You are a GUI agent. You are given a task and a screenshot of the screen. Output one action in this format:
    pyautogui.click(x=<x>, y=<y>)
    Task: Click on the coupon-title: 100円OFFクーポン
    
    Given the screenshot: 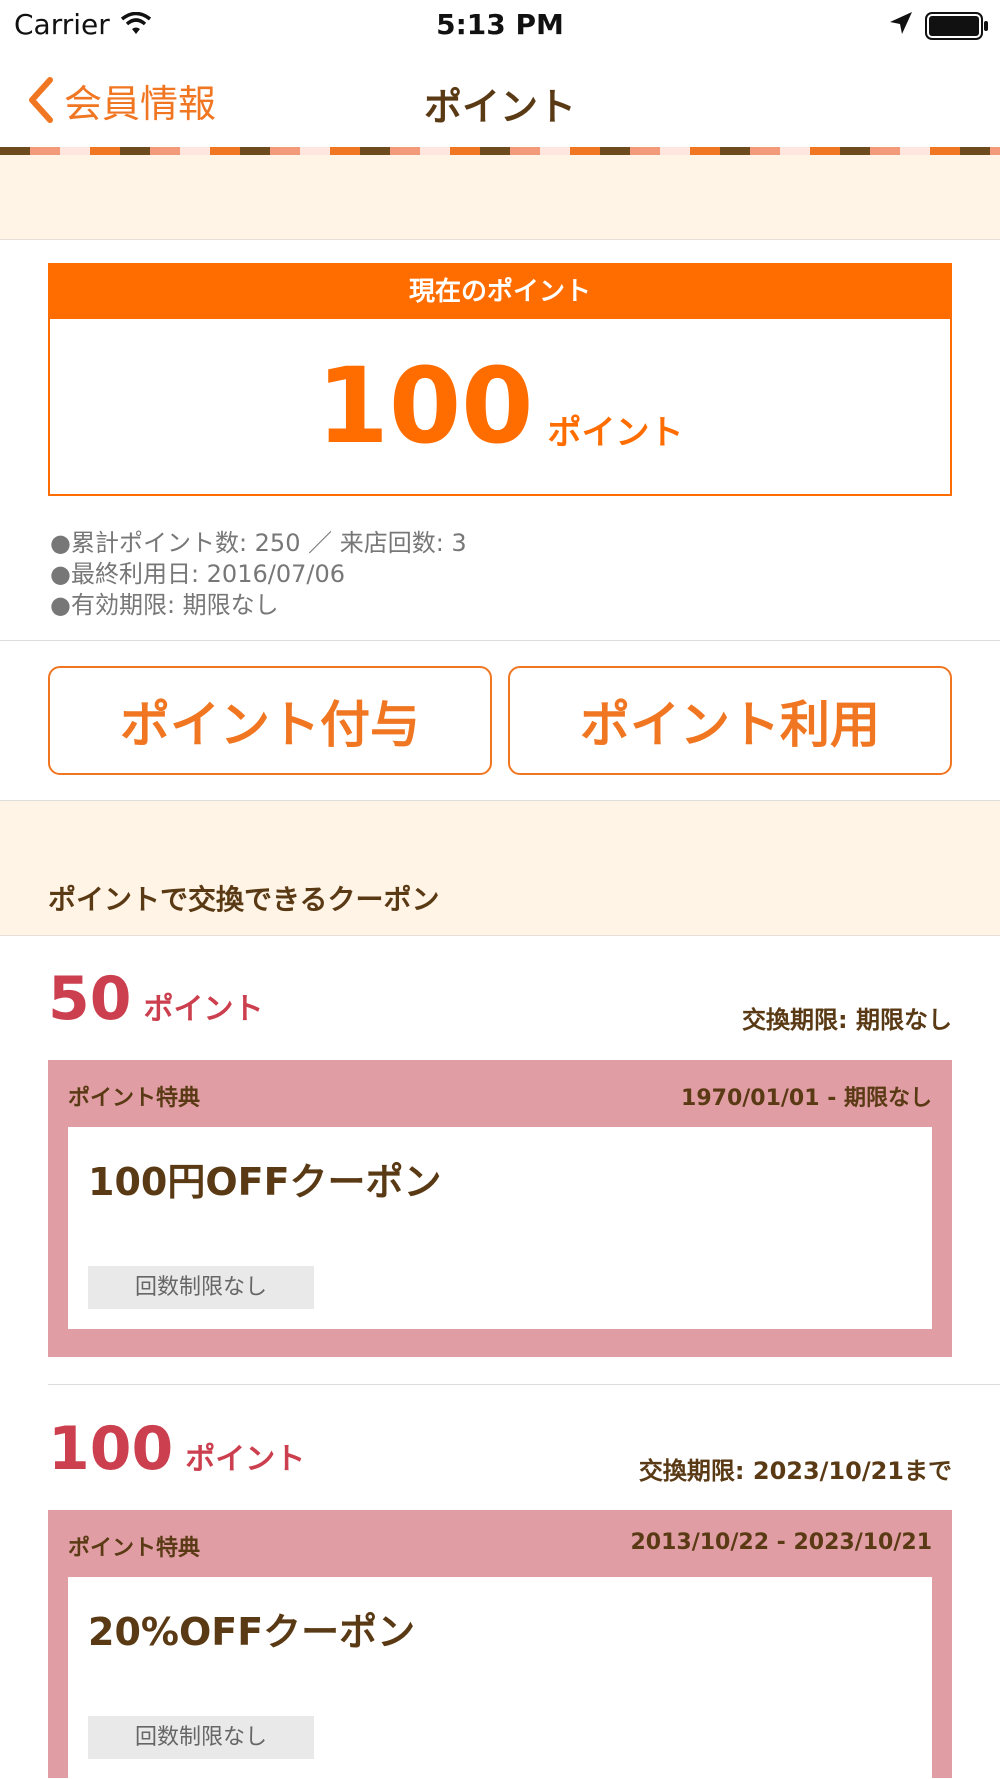 What is the action you would take?
    pyautogui.click(x=265, y=1182)
    